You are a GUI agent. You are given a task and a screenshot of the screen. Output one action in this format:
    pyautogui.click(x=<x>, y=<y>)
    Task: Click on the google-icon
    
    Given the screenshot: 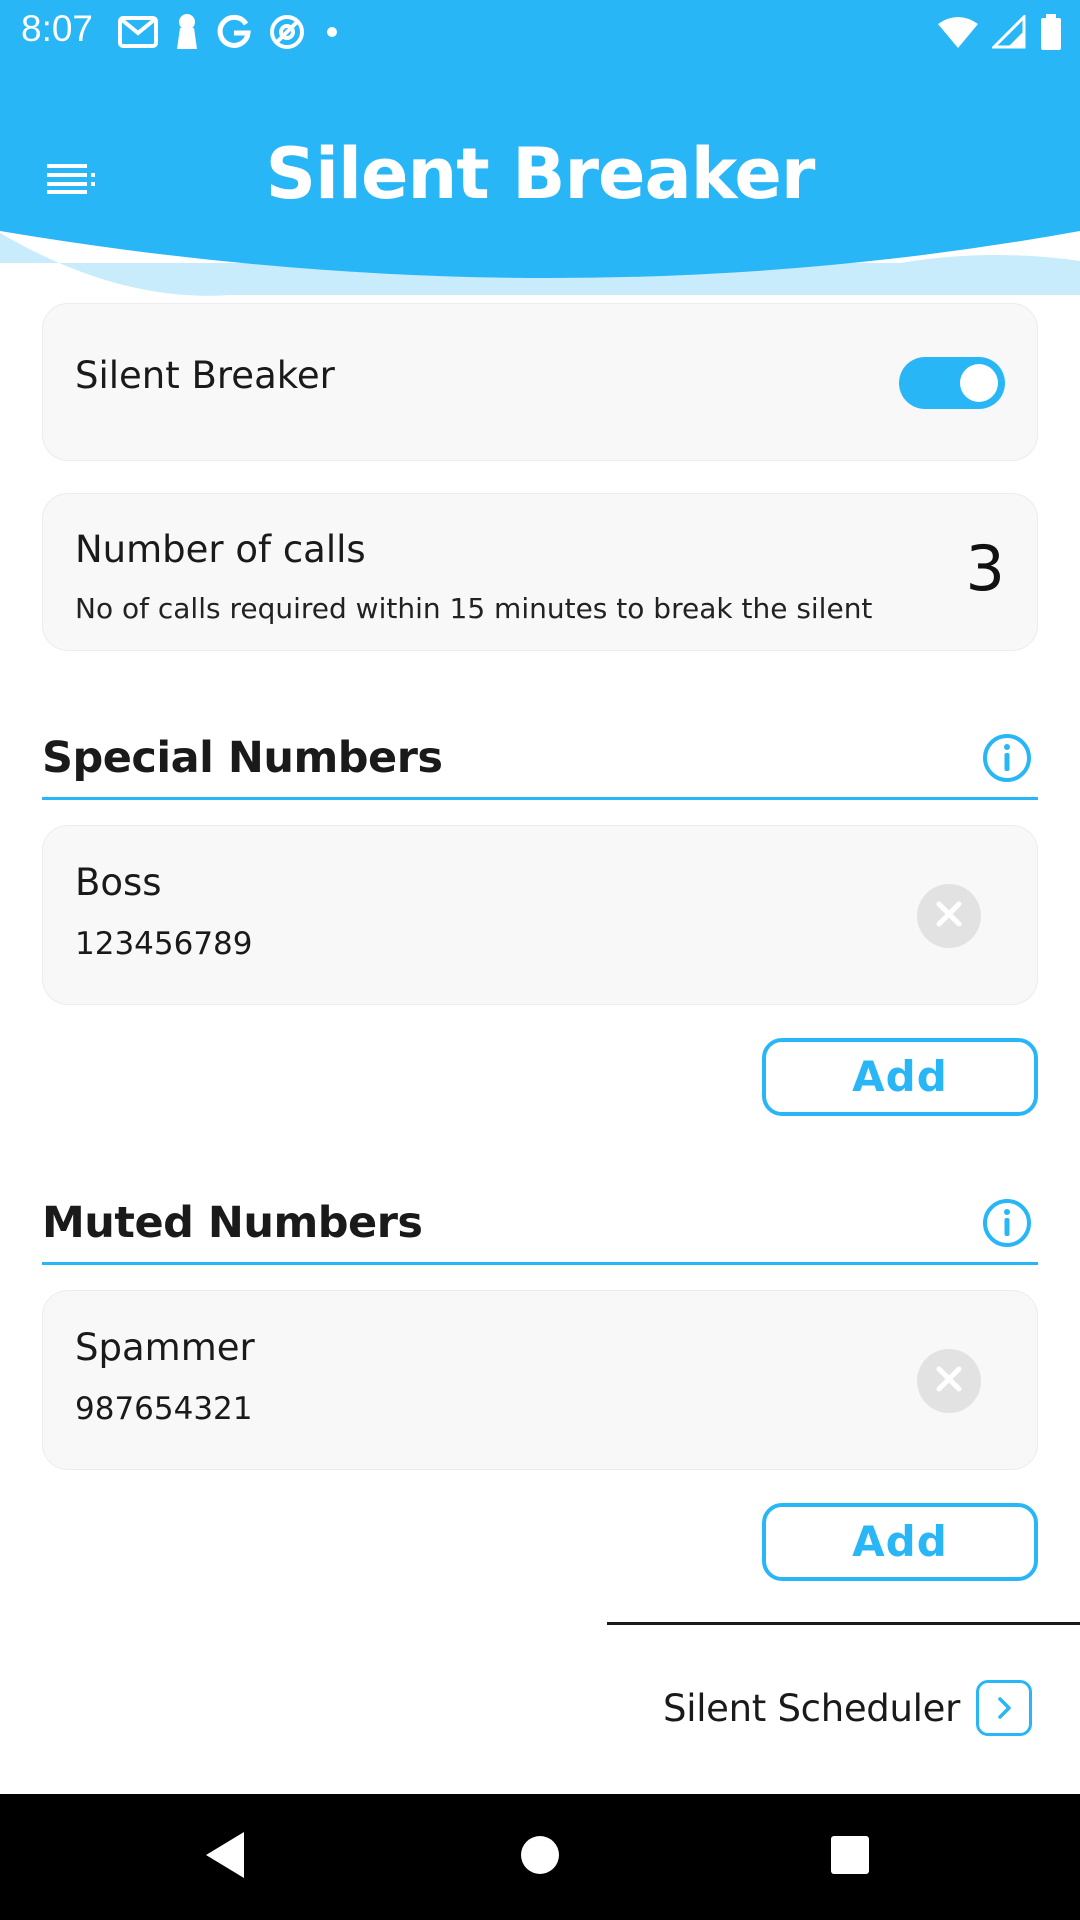 What is the action you would take?
    pyautogui.click(x=234, y=32)
    